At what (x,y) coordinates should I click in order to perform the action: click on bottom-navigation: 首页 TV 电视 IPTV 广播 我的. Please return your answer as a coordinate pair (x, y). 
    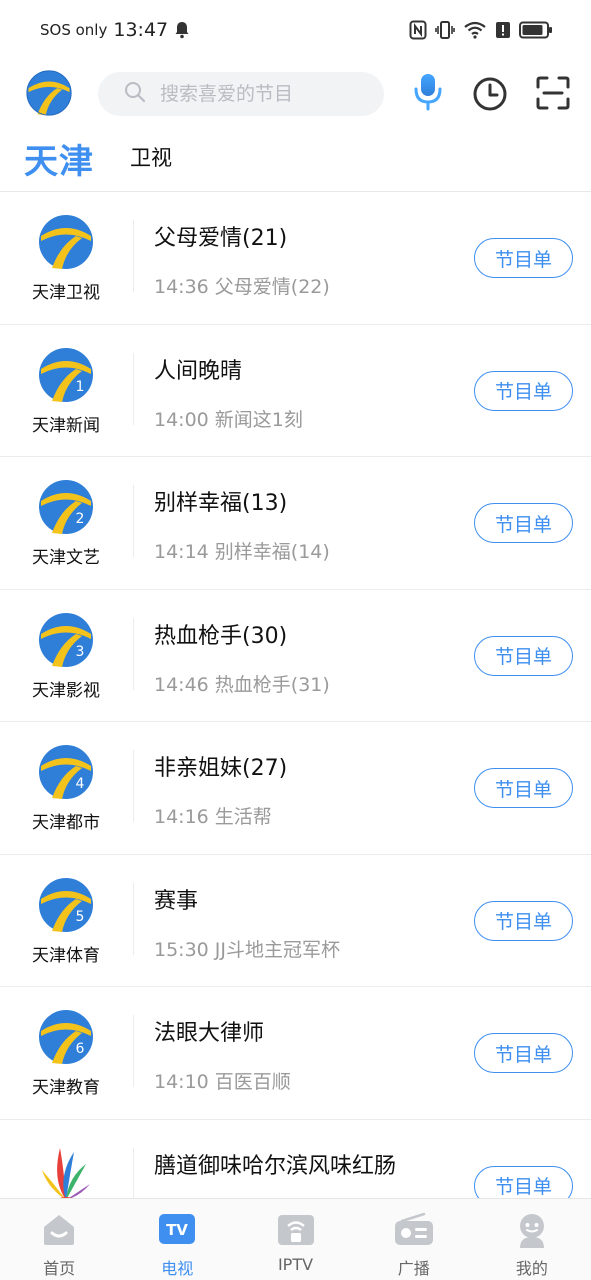
    Looking at the image, I should click on (295, 1239).